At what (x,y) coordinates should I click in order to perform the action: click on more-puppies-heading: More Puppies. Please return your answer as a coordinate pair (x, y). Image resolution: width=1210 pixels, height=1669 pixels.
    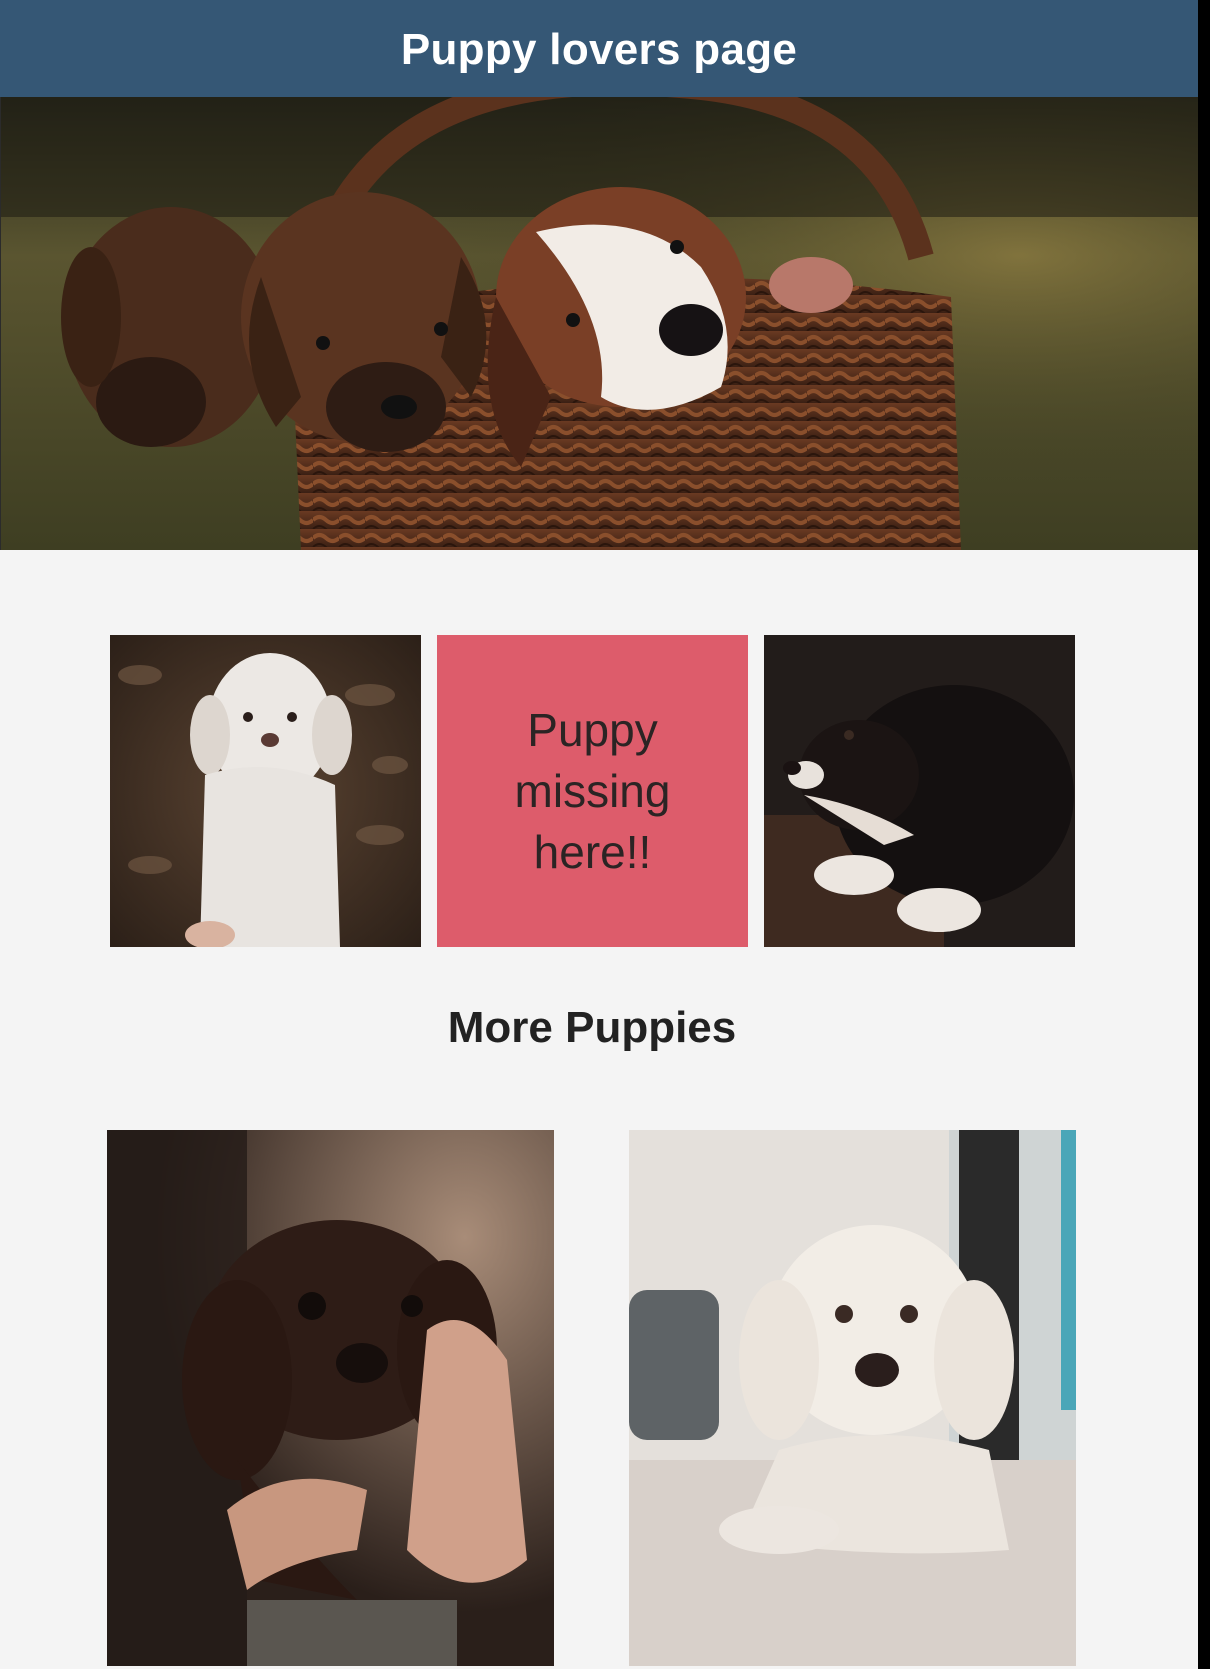
    Looking at the image, I should click on (592, 1027).